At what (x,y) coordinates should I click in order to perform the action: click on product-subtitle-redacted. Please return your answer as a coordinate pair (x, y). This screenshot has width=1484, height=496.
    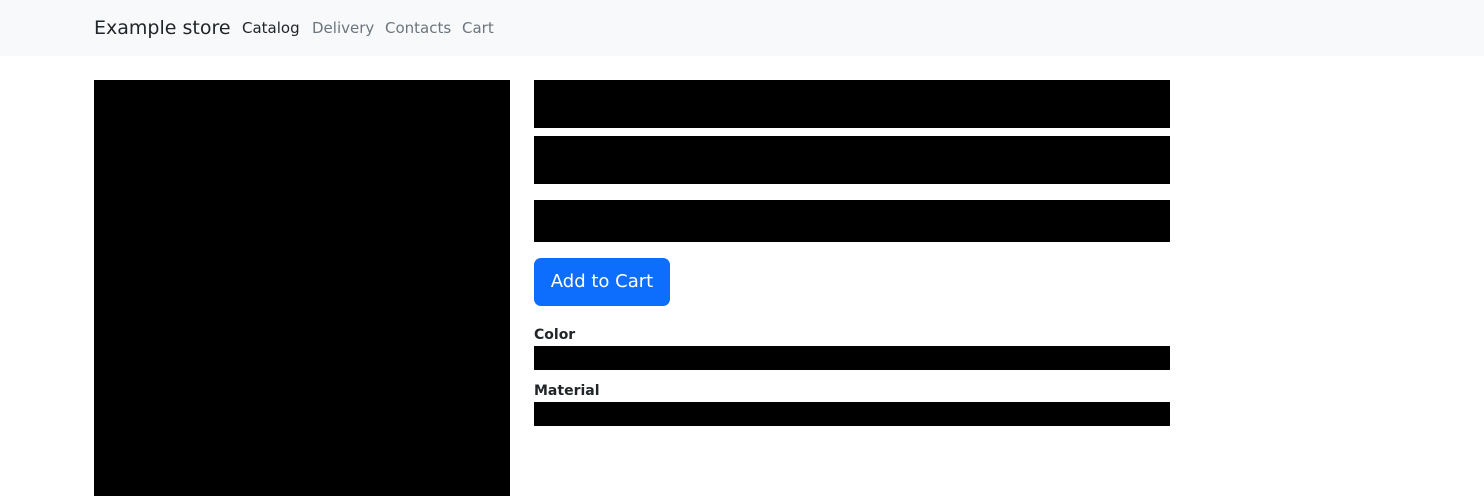
    Looking at the image, I should click on (852, 160).